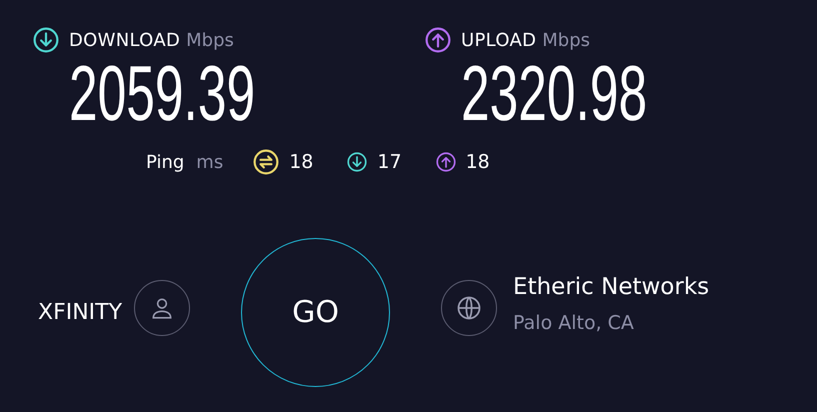  What do you see at coordinates (498, 40) in the screenshot?
I see `metric-label: UPLOAD` at bounding box center [498, 40].